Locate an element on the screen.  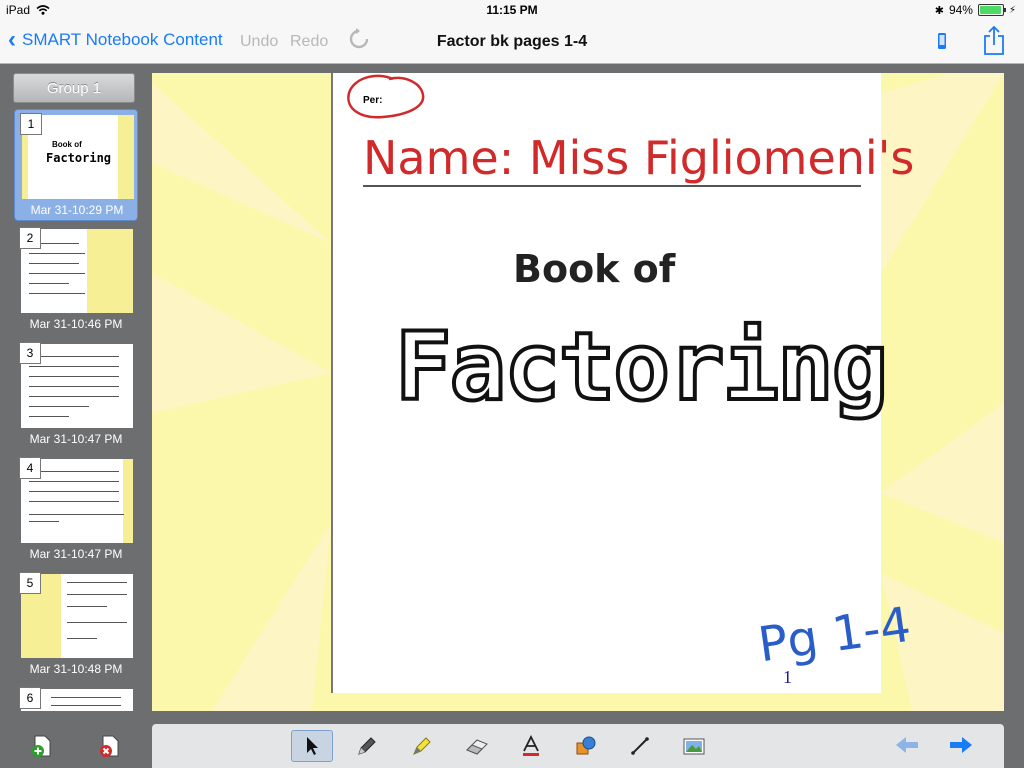
thumbnail-title-line-1: Book of is located at coordinates (67, 144).